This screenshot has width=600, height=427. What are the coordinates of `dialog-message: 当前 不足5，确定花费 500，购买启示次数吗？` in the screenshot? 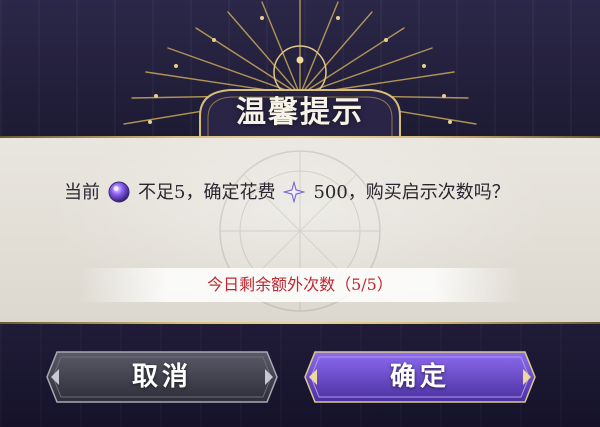 It's located at (304, 193).